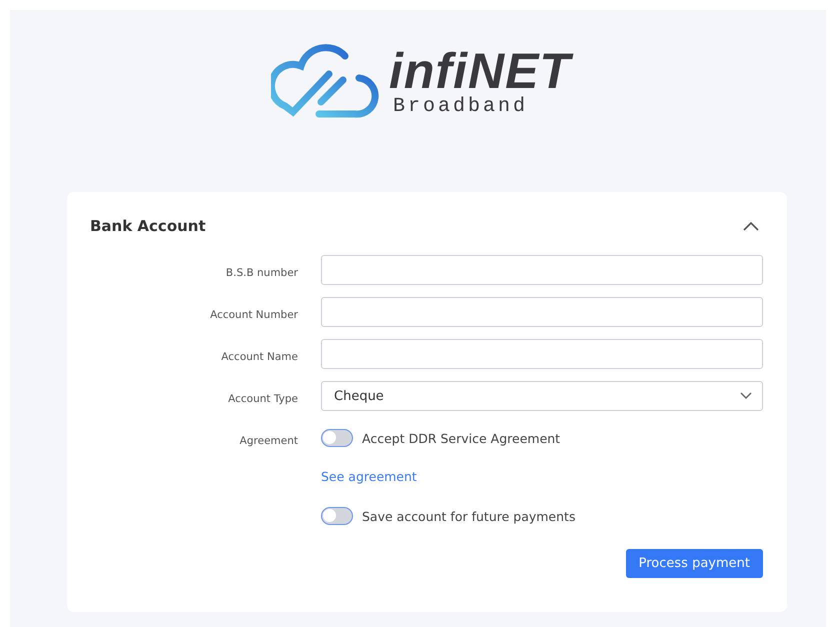 This screenshot has width=830, height=627. I want to click on account-type-dropdown: Cheque, so click(542, 396).